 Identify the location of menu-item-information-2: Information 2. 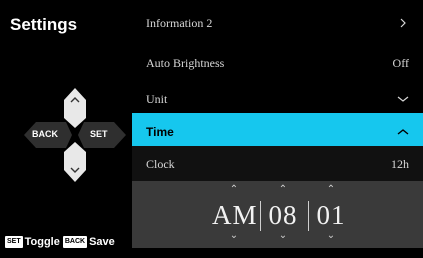
(277, 23).